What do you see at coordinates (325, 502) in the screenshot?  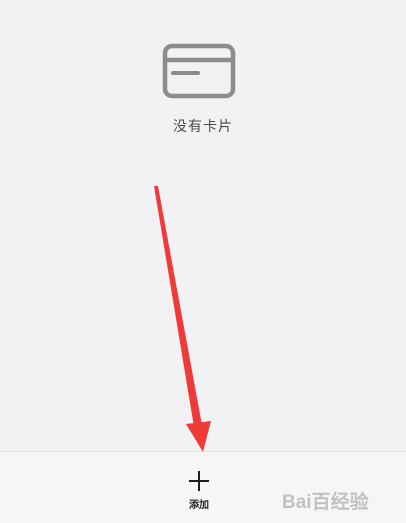 I see `watermark-text: Bai百经验` at bounding box center [325, 502].